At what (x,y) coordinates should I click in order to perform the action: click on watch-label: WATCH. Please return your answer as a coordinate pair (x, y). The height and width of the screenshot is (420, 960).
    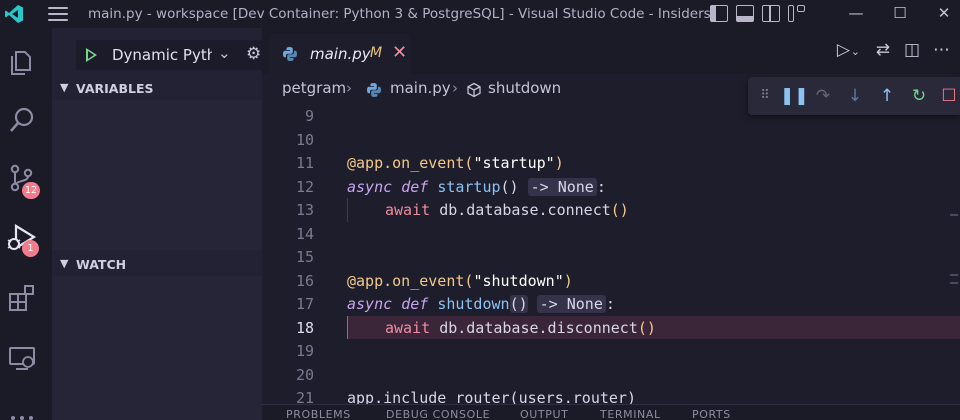
    Looking at the image, I should click on (101, 264).